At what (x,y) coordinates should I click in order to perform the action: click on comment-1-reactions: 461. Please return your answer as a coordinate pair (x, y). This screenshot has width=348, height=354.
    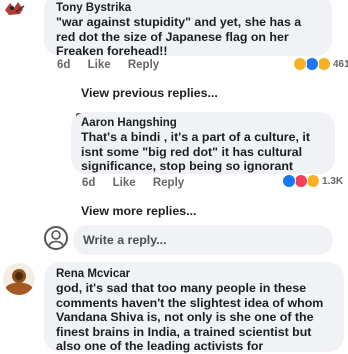
    Looking at the image, I should click on (320, 64).